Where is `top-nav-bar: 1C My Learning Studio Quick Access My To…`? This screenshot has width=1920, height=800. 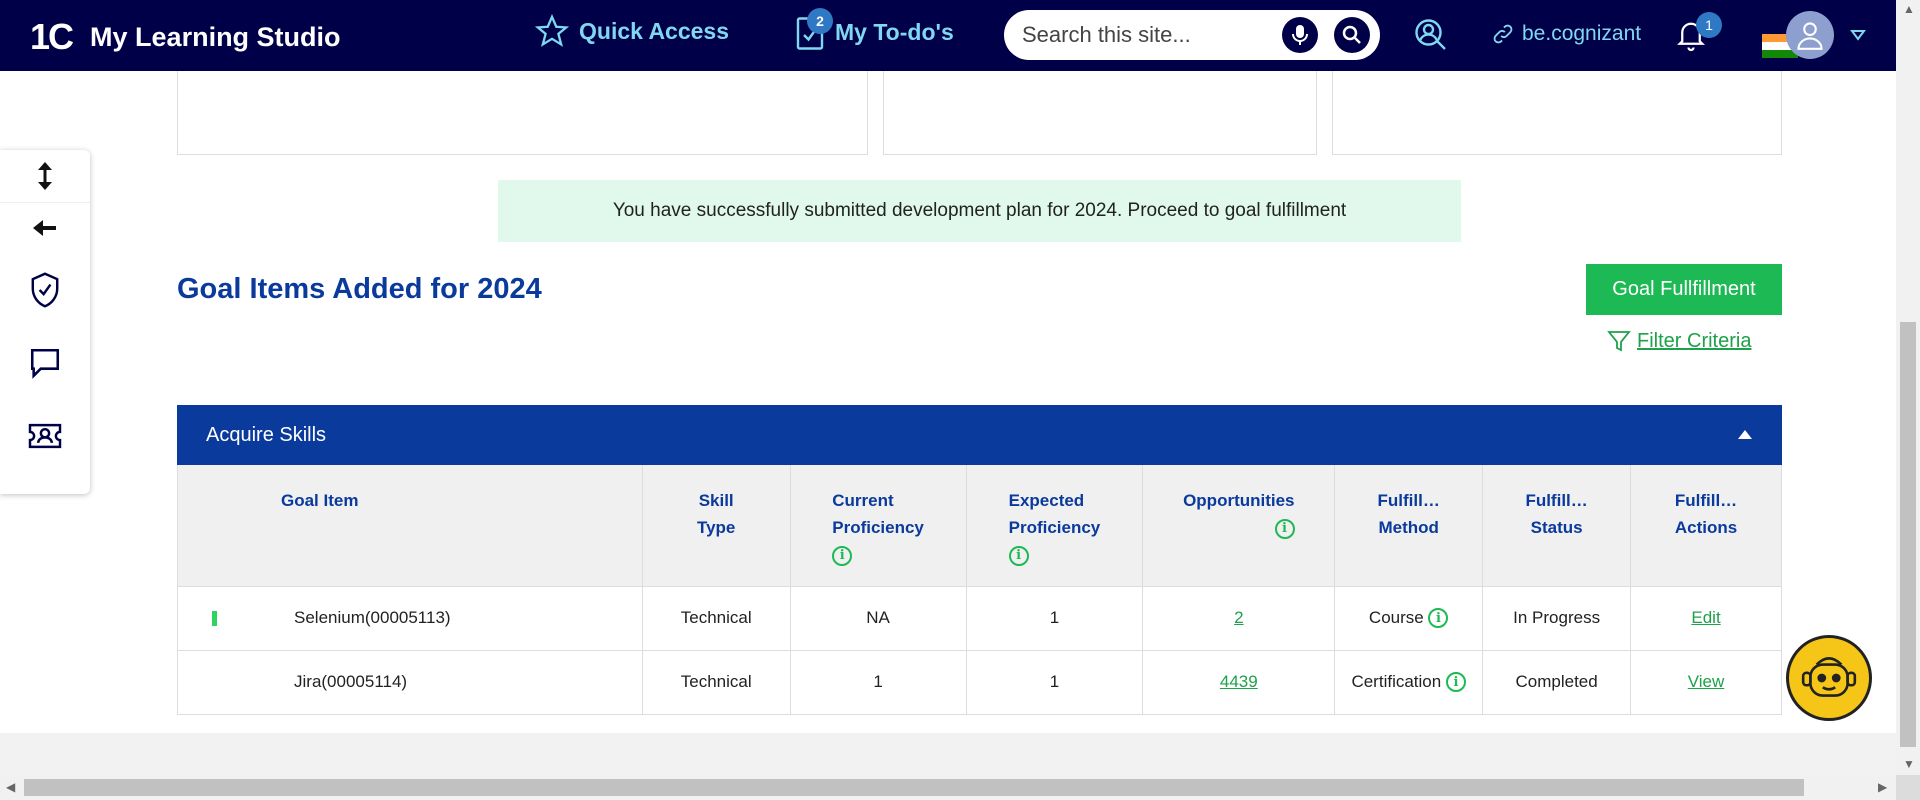 top-nav-bar: 1C My Learning Studio Quick Access My To… is located at coordinates (948, 35).